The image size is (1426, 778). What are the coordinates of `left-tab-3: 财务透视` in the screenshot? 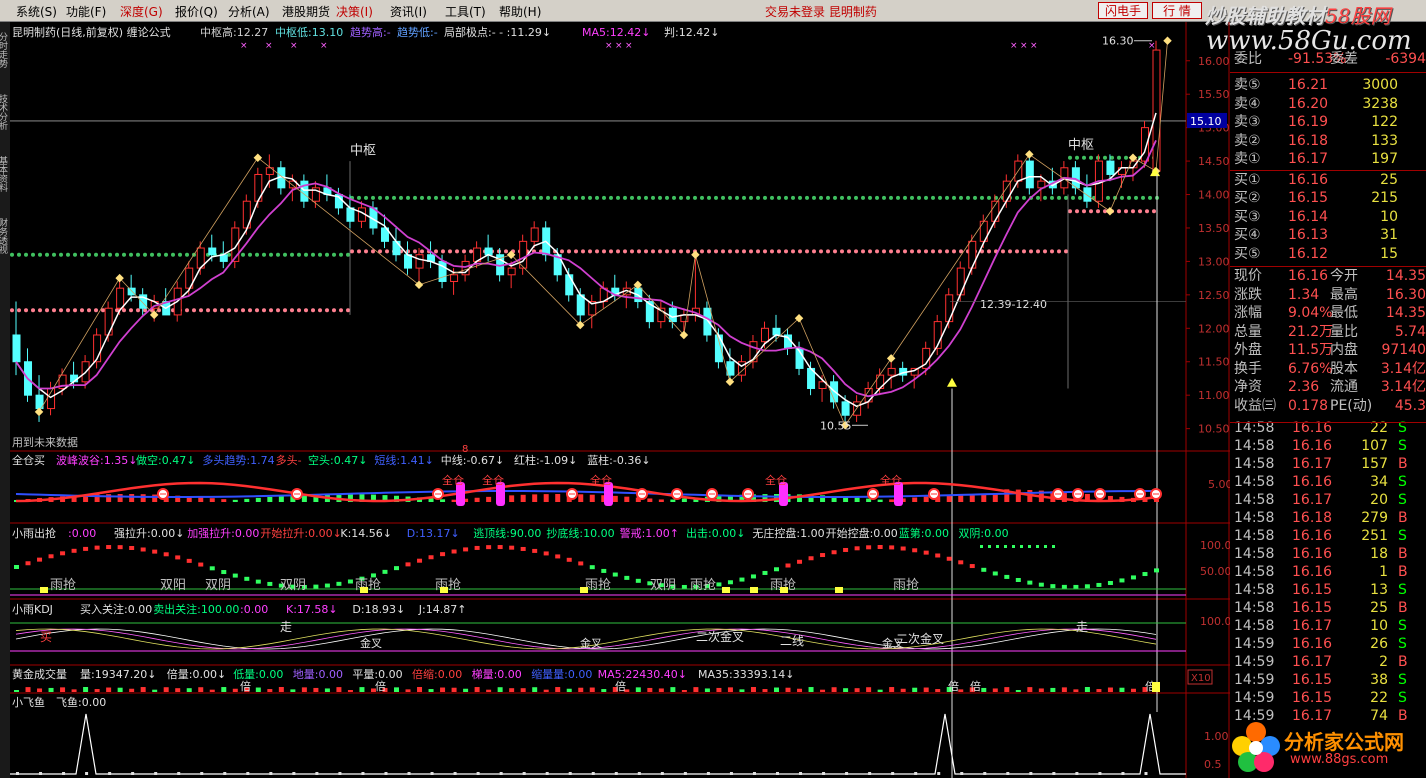 It's located at (4, 236).